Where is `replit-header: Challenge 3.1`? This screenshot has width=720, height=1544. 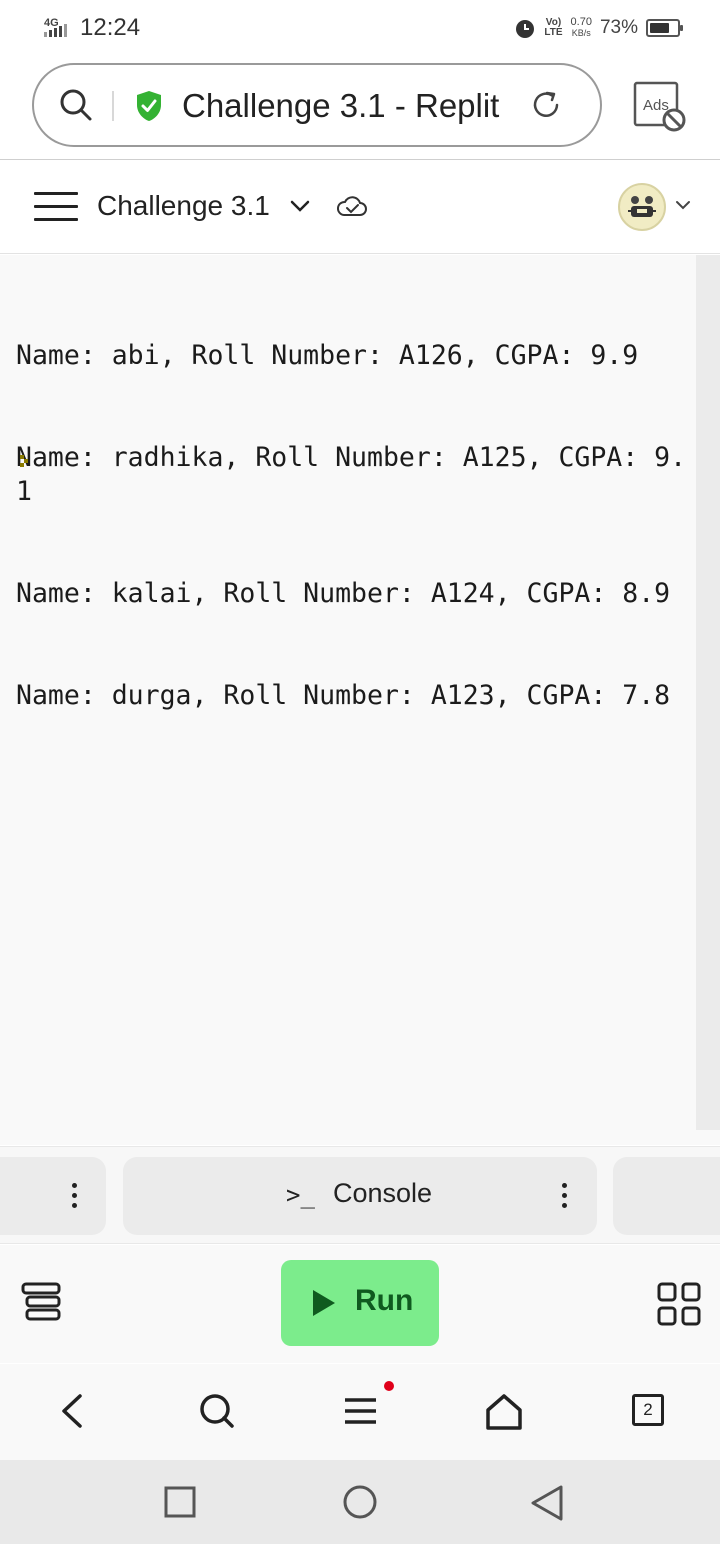
replit-header: Challenge 3.1 is located at coordinates (360, 207).